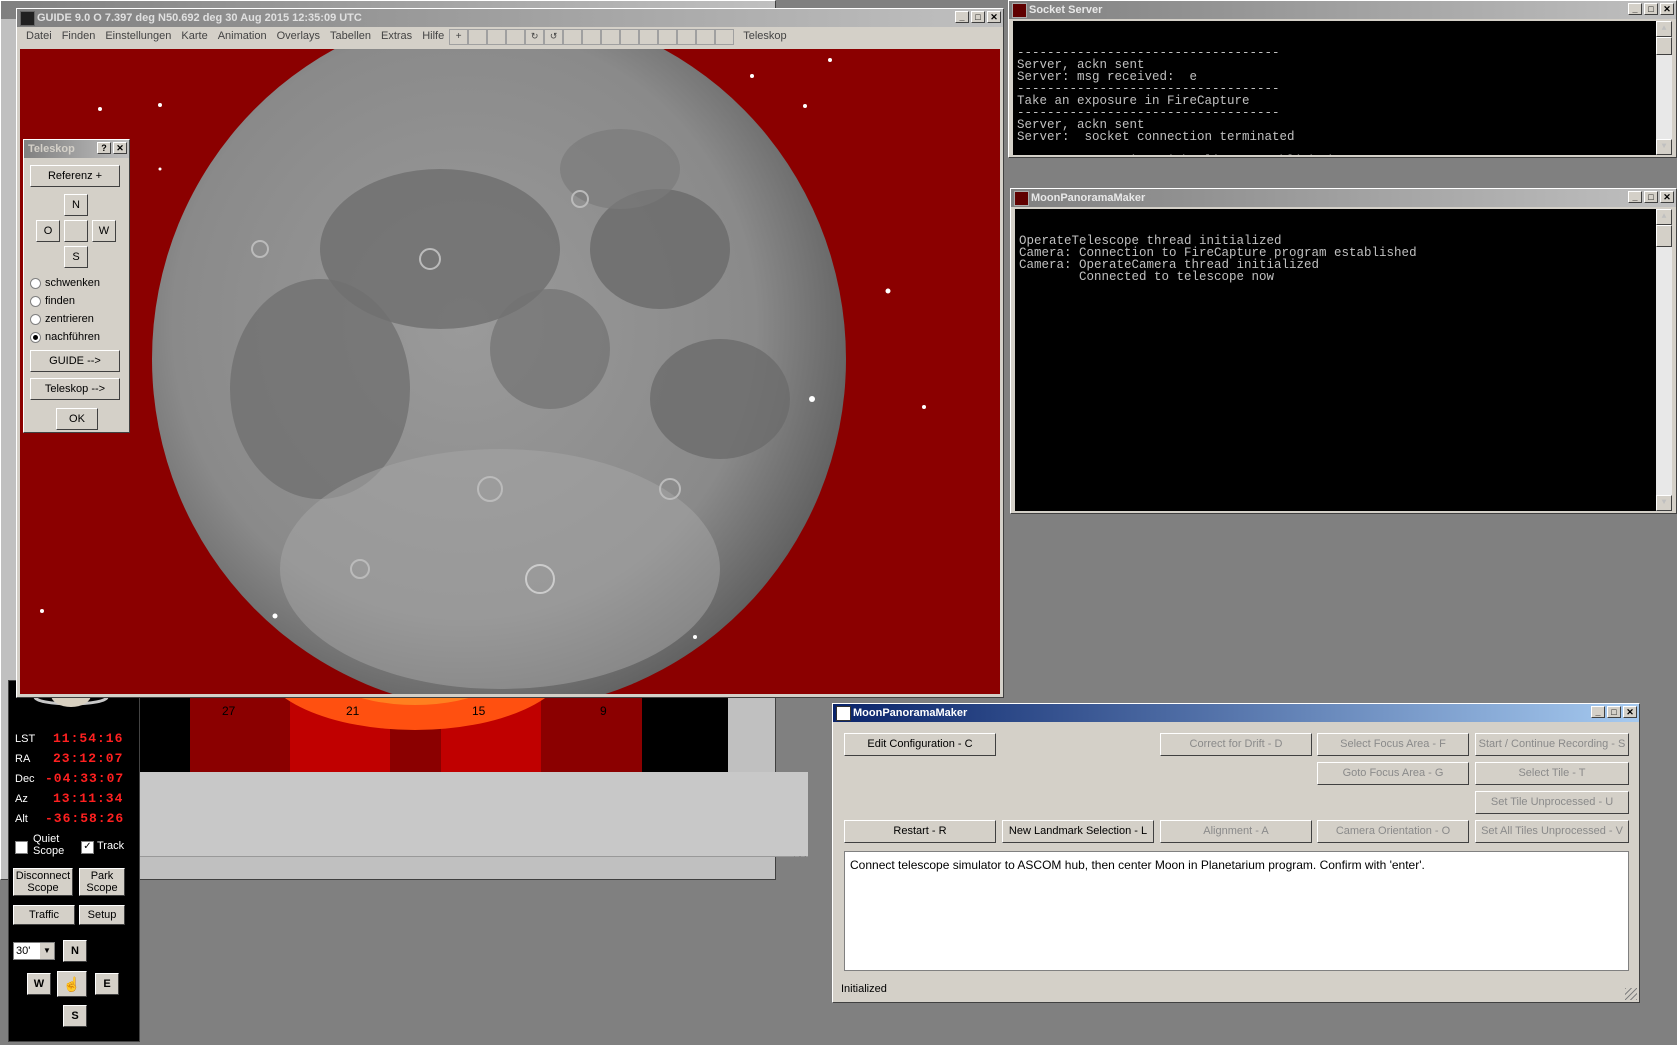 The height and width of the screenshot is (1045, 1677). Describe the element at coordinates (194, 36) in the screenshot. I see `menu-karte: Karte` at that location.